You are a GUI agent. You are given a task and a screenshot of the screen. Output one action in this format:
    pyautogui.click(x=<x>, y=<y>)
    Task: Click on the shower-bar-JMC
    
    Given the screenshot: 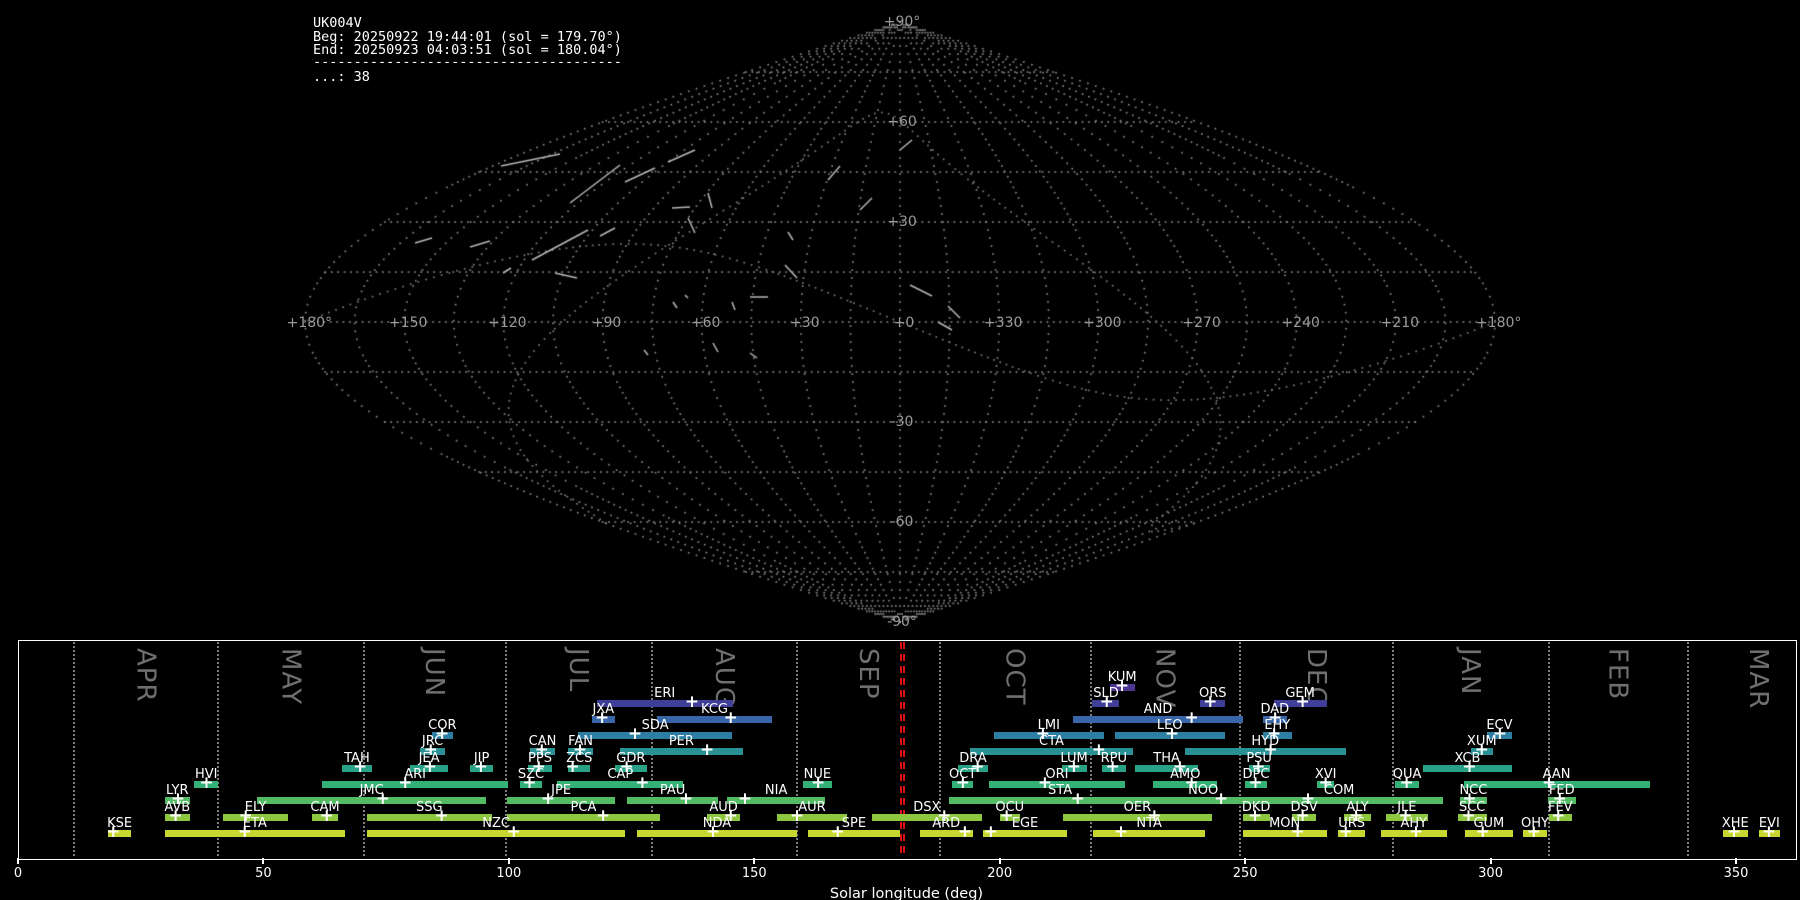 What is the action you would take?
    pyautogui.click(x=372, y=800)
    